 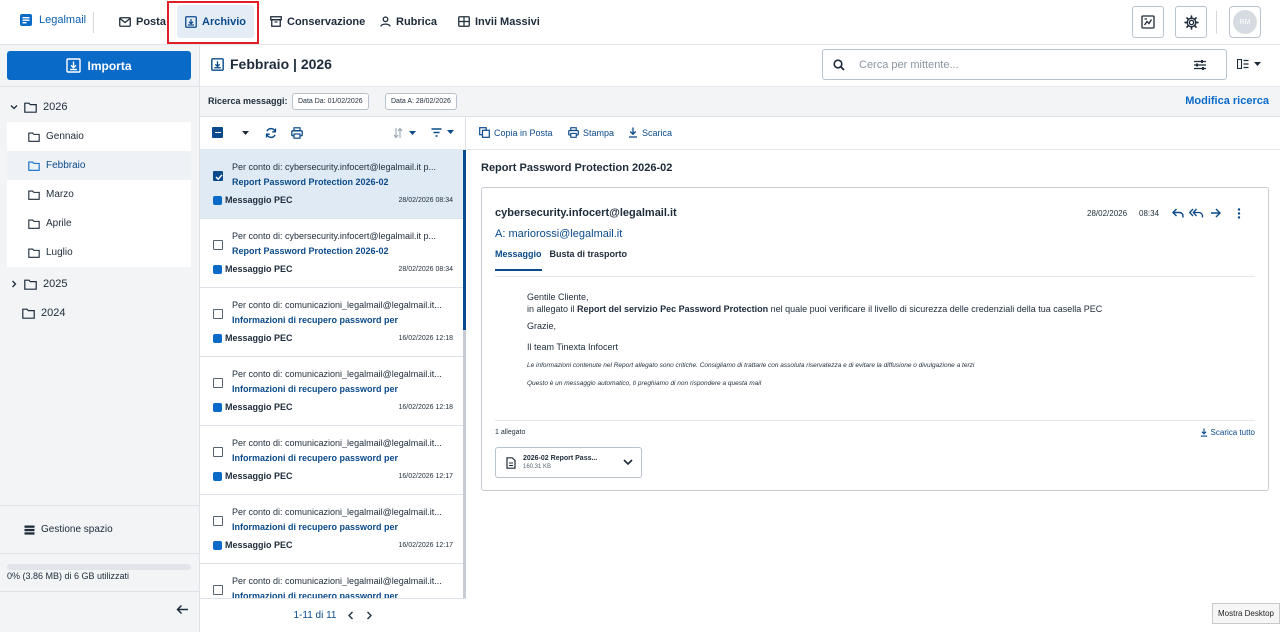 I want to click on show-desktop-tooltip: Mostra Desktop, so click(x=1246, y=613).